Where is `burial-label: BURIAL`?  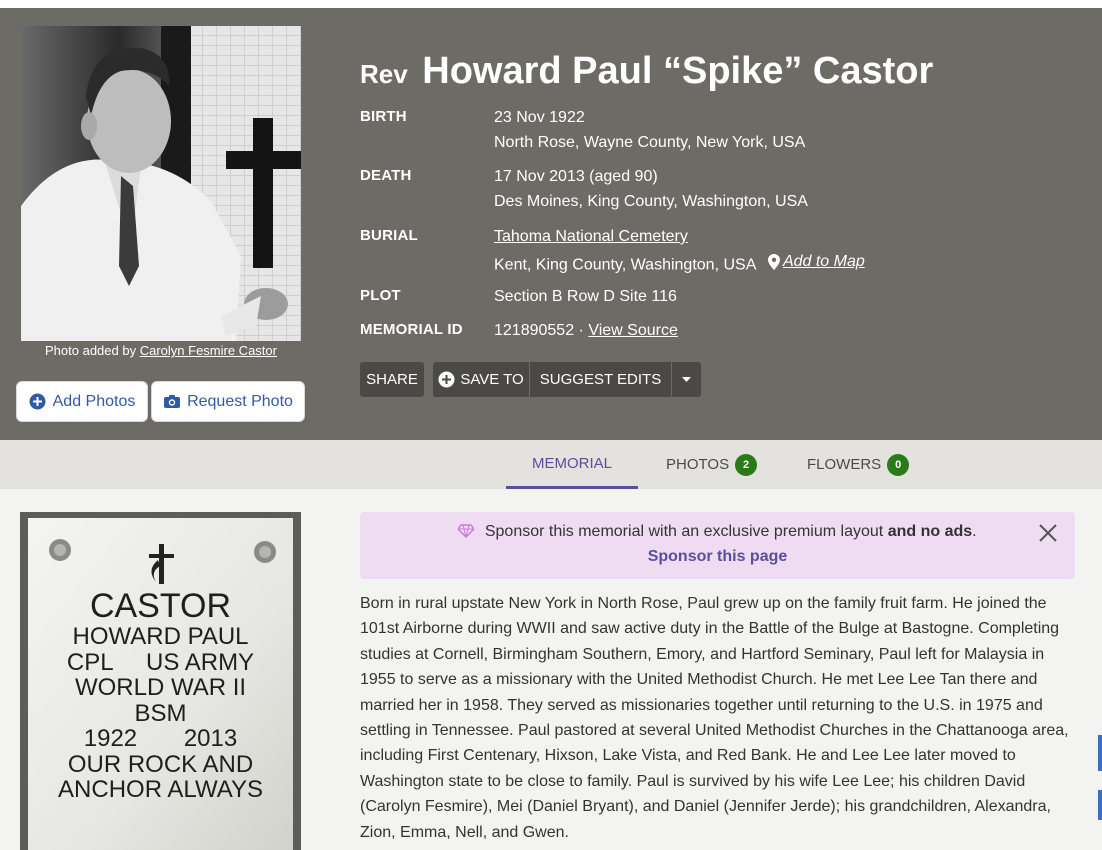
burial-label: BURIAL is located at coordinates (389, 235).